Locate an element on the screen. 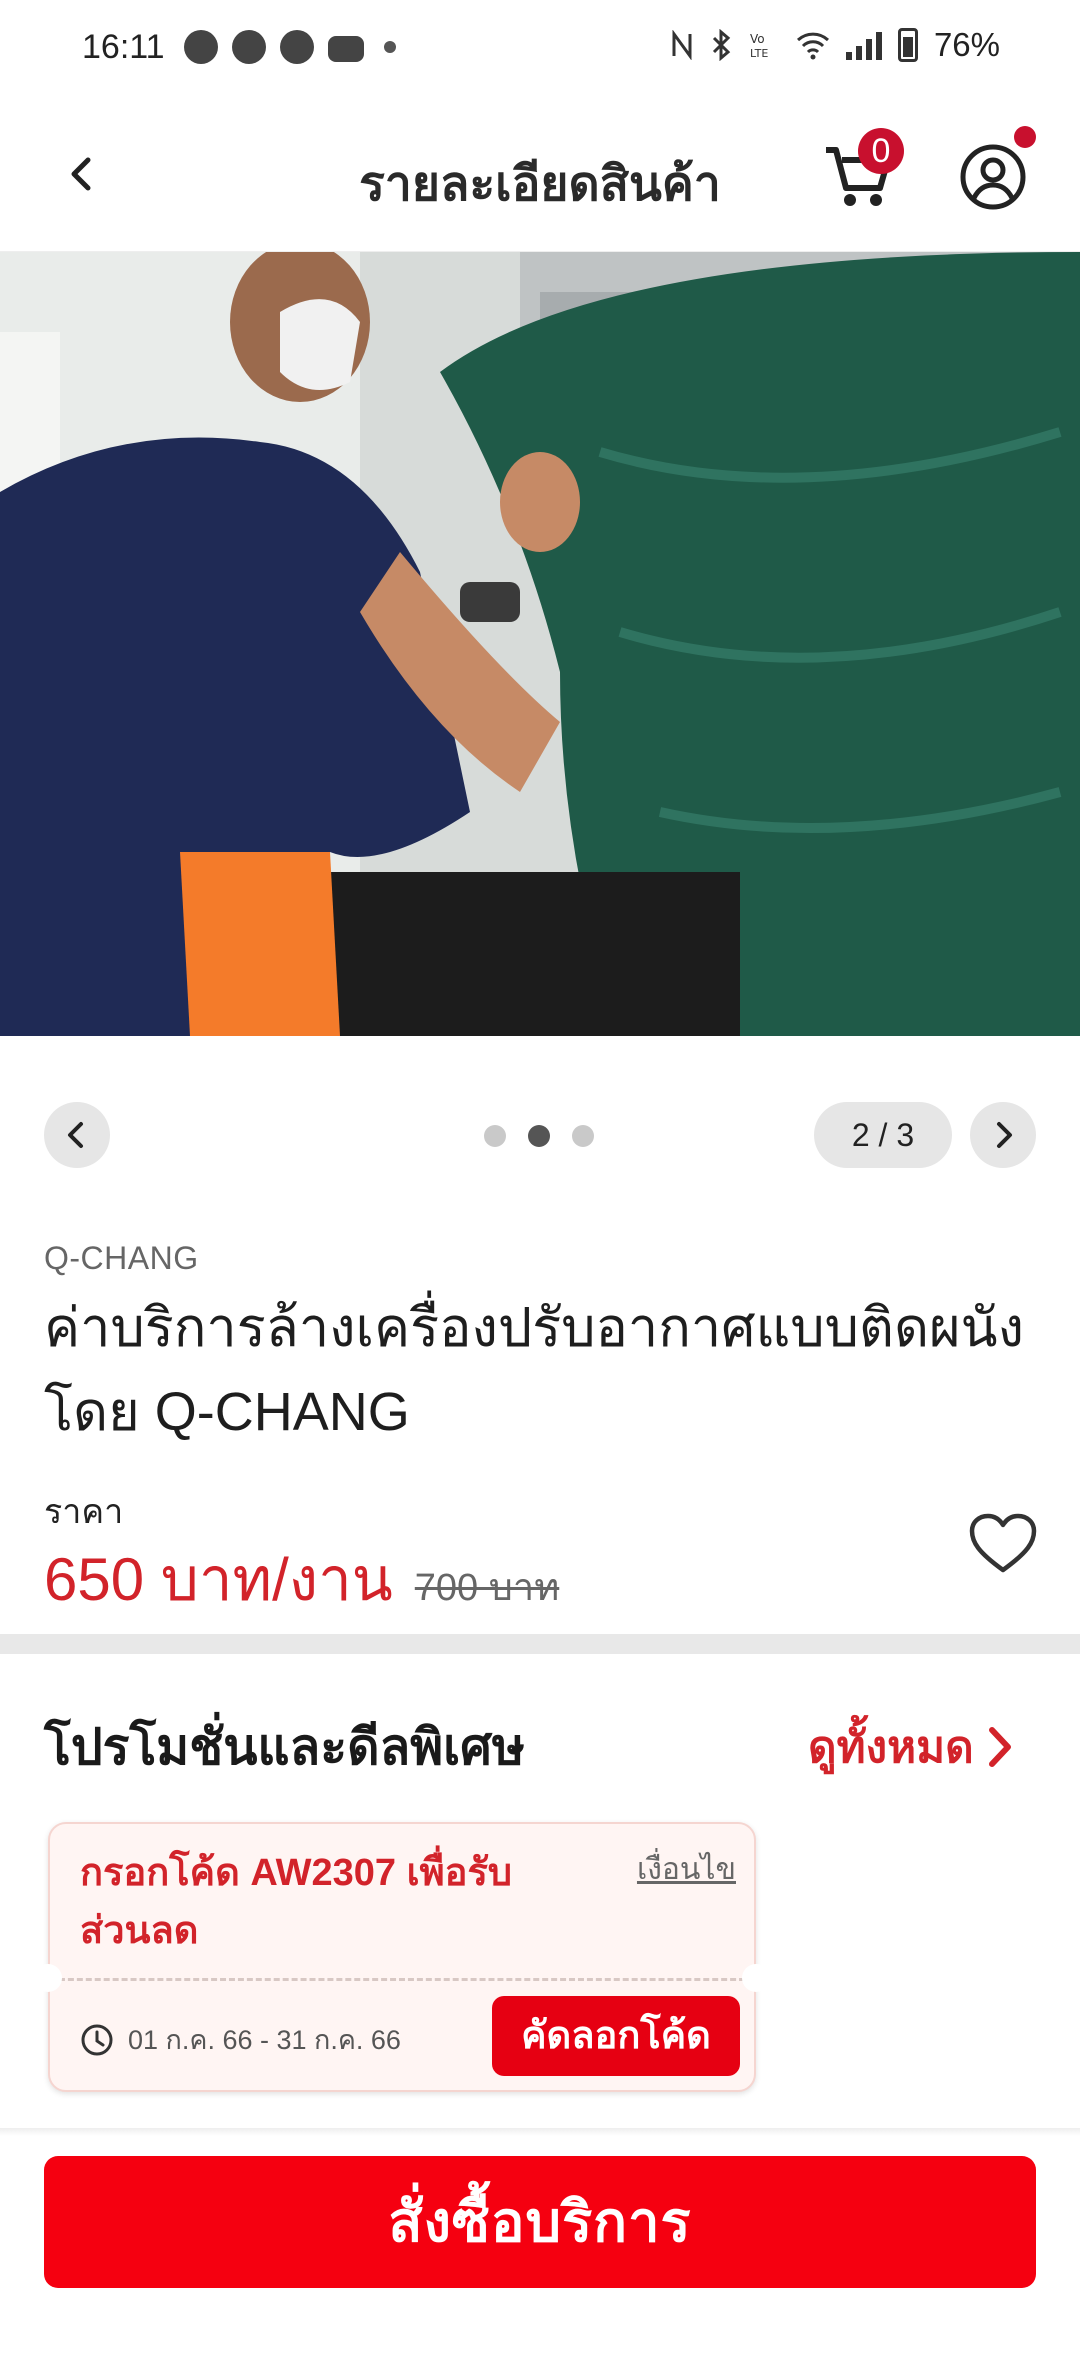 Image resolution: width=1080 pixels, height=2376 pixels. status-bar: 16:11 Vo LTE 76% is located at coordinates (540, 50).